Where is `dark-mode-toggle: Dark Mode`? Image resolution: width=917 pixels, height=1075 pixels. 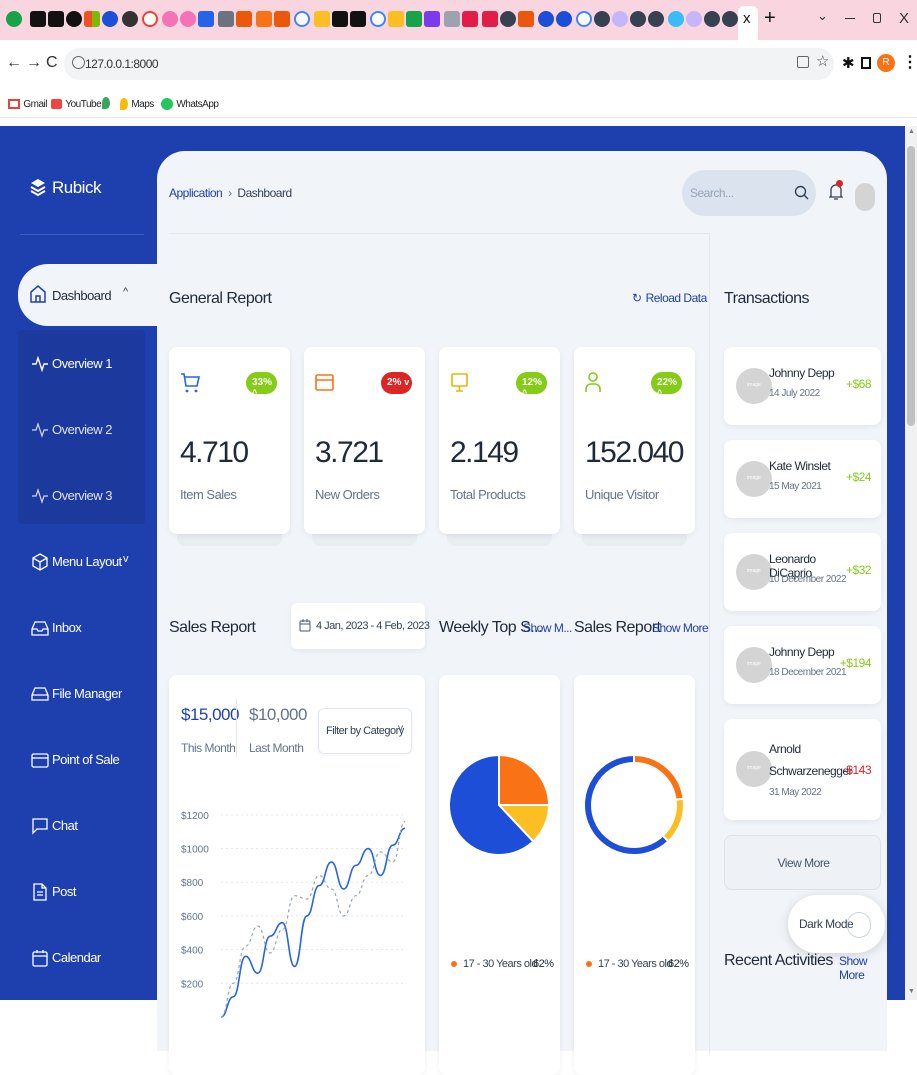 dark-mode-toggle: Dark Mode is located at coordinates (836, 924).